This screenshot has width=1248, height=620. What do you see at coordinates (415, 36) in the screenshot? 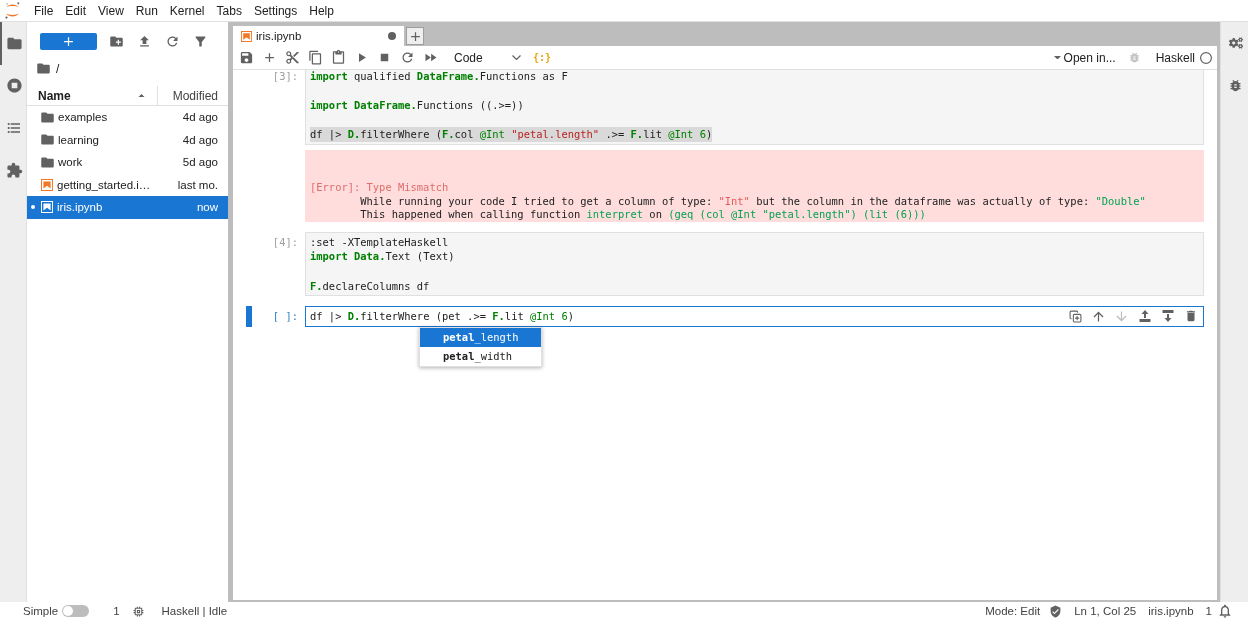
I see `new-tab-button` at bounding box center [415, 36].